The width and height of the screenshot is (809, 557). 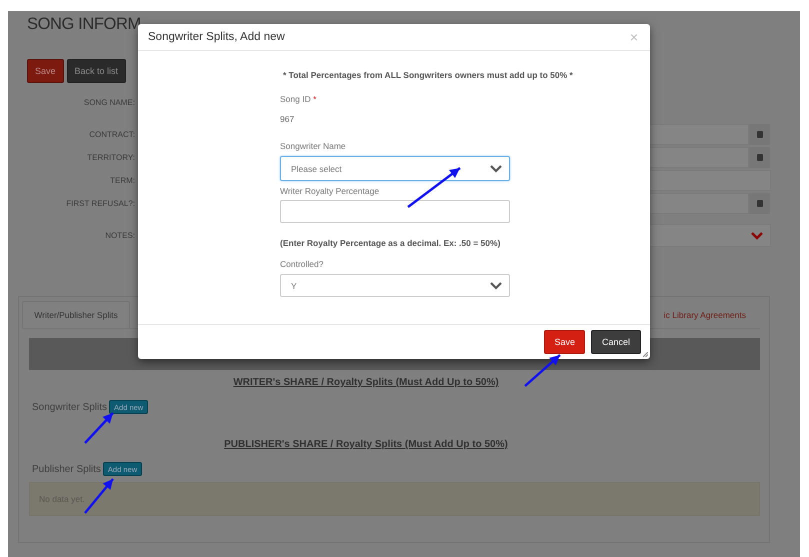 I want to click on close-button: ×, so click(x=634, y=37).